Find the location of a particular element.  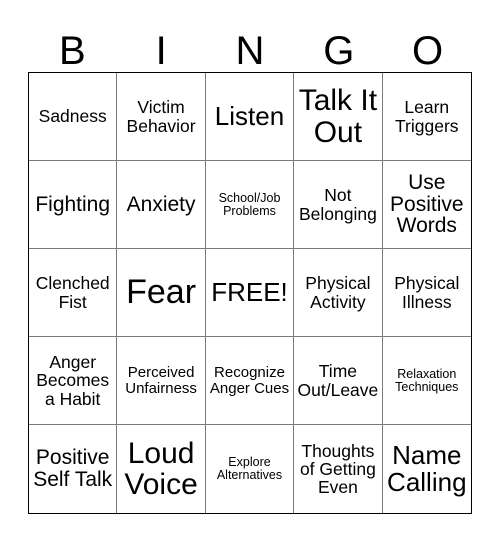

bingo-cell: Recognize Anger Cues is located at coordinates (250, 381).